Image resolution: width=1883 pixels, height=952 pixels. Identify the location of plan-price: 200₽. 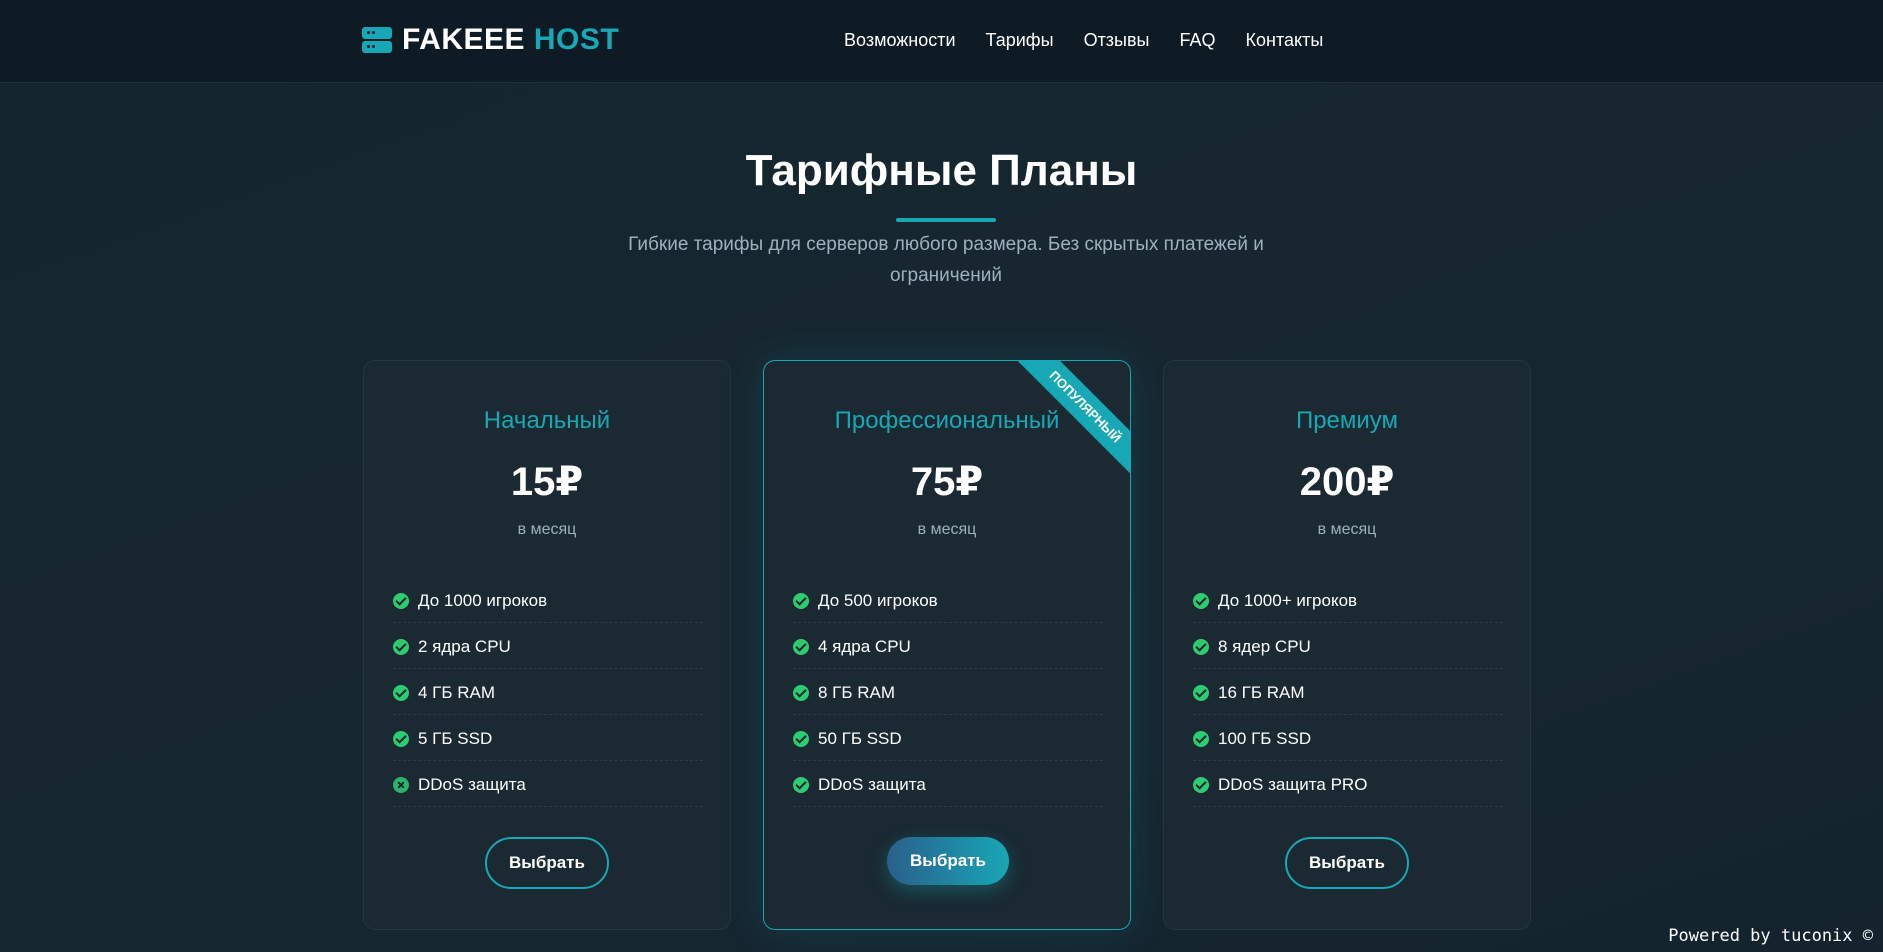
(1347, 482).